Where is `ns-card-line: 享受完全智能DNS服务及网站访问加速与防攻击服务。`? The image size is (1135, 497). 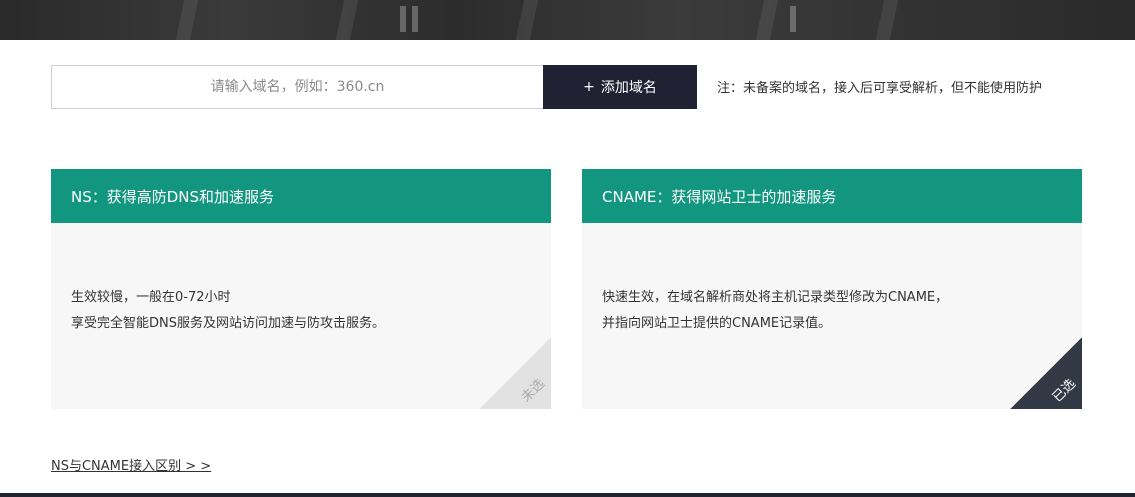 ns-card-line: 享受完全智能DNS服务及网站访问加速与防攻击服务。 is located at coordinates (228, 323).